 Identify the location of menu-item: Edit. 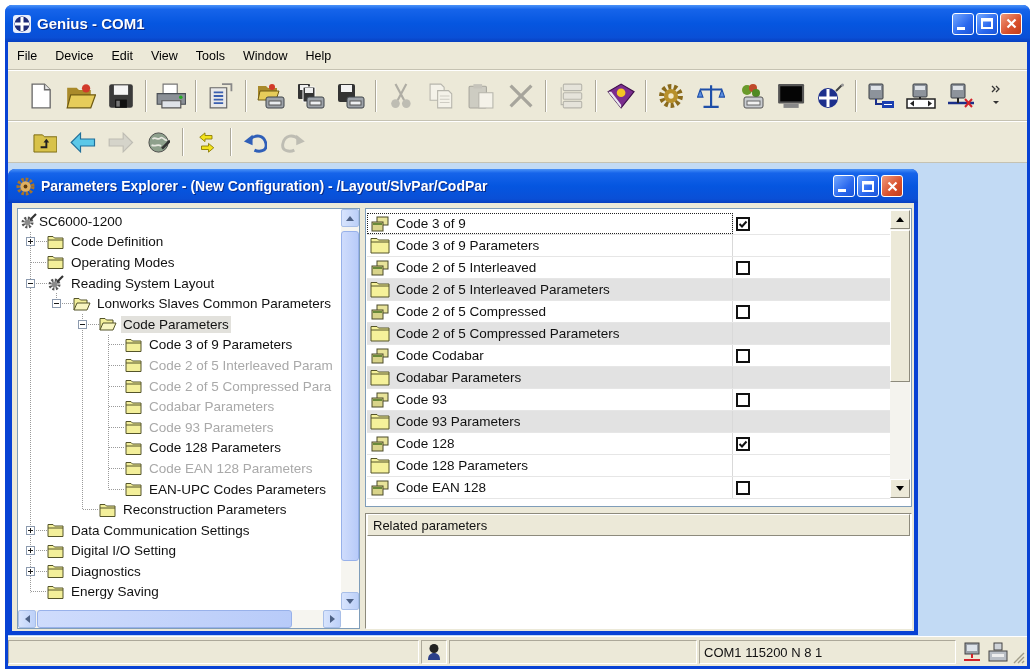
(122, 55).